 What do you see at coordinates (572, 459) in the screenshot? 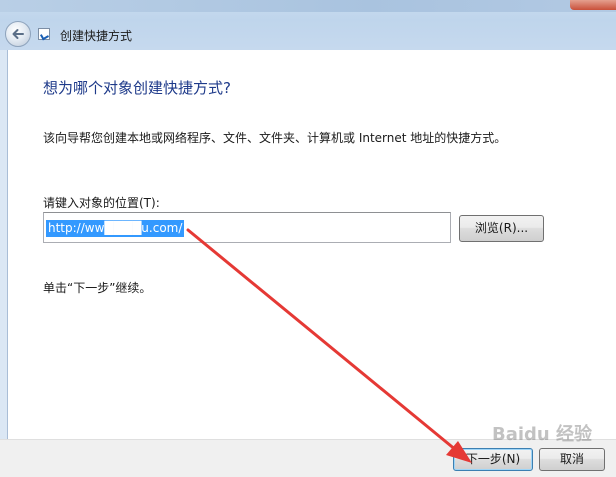
I see `cancel-button: 取消` at bounding box center [572, 459].